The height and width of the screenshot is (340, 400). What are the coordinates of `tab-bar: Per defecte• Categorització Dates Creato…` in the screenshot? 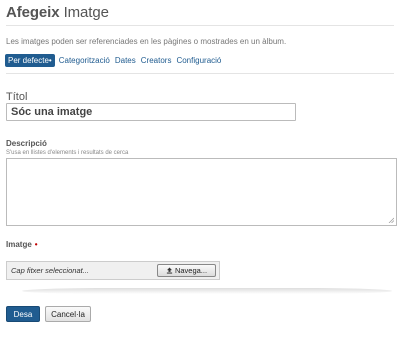 It's located at (115, 60).